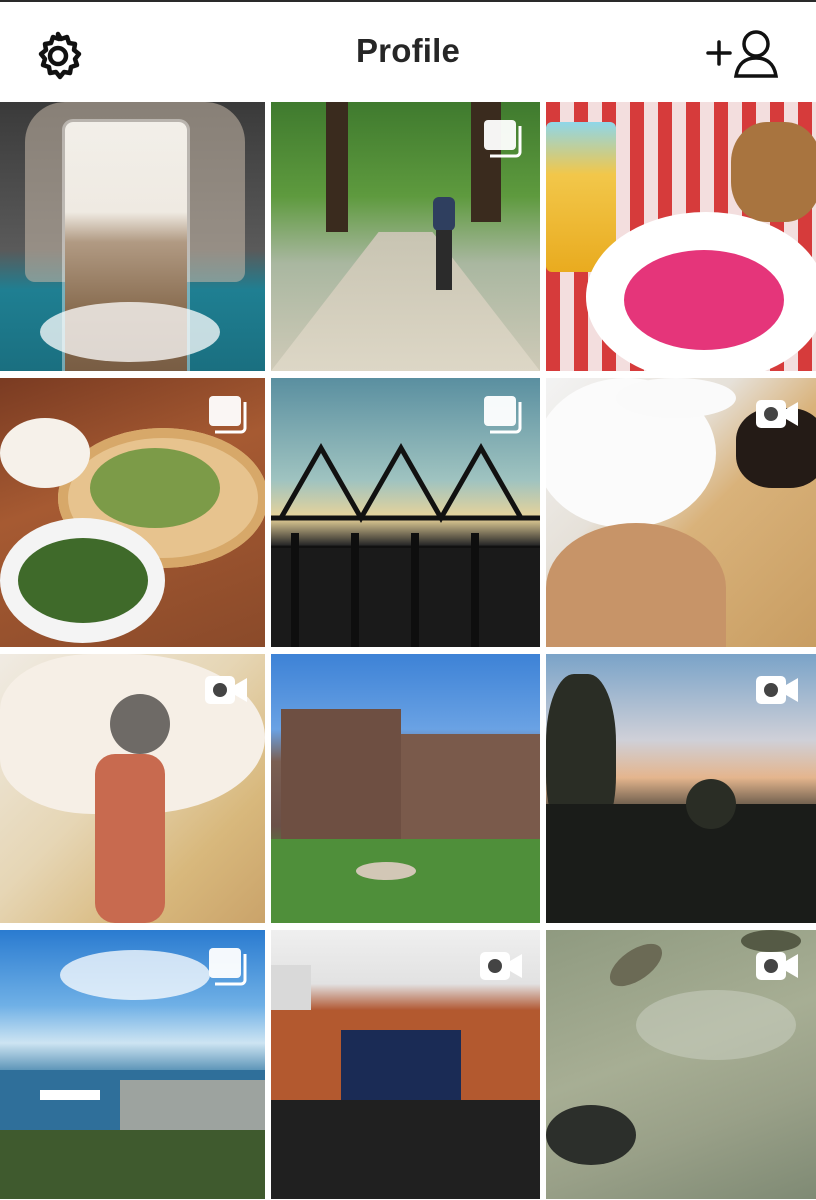 Image resolution: width=816 pixels, height=1200 pixels. Describe the element at coordinates (405, 512) in the screenshot. I see `grid-tile-bridge-sunset` at that location.